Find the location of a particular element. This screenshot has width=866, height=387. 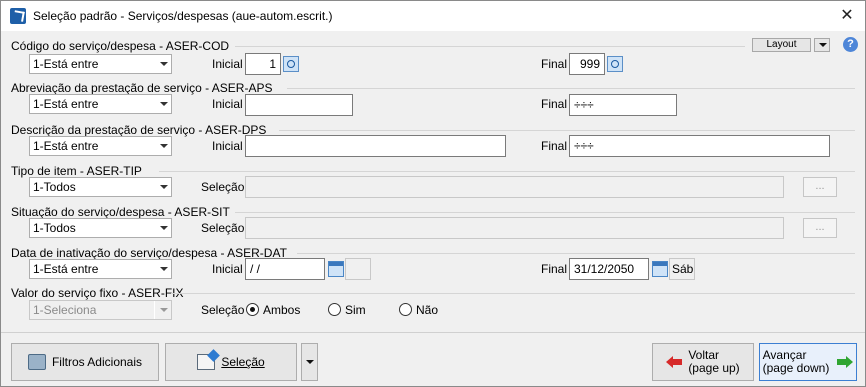

selection-button: Seleção is located at coordinates (231, 362).